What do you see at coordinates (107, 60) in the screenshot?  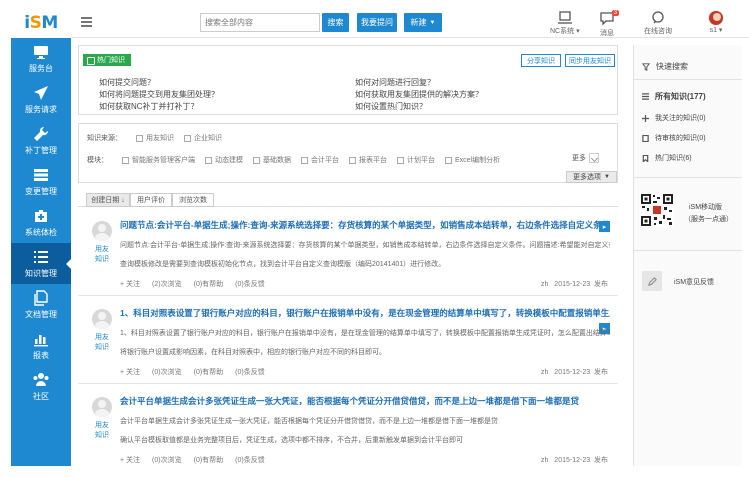 I see `hot-knowledge-tag: 热门知识` at bounding box center [107, 60].